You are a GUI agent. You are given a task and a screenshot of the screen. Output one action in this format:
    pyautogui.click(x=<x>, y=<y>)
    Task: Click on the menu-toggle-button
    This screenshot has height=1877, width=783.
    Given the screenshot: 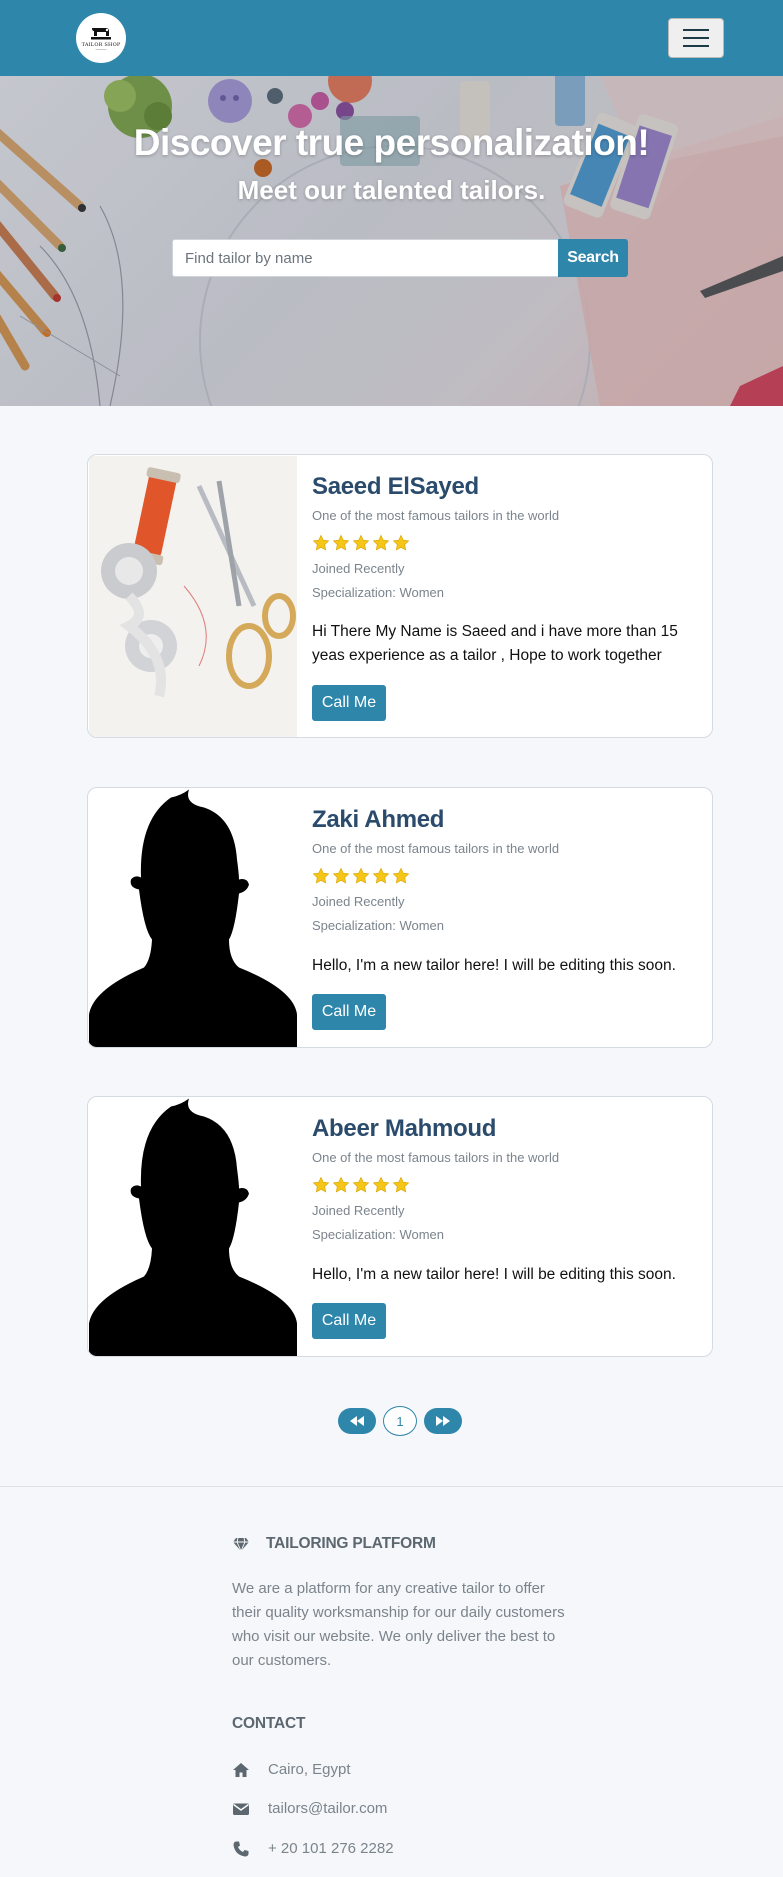 What is the action you would take?
    pyautogui.click(x=696, y=38)
    